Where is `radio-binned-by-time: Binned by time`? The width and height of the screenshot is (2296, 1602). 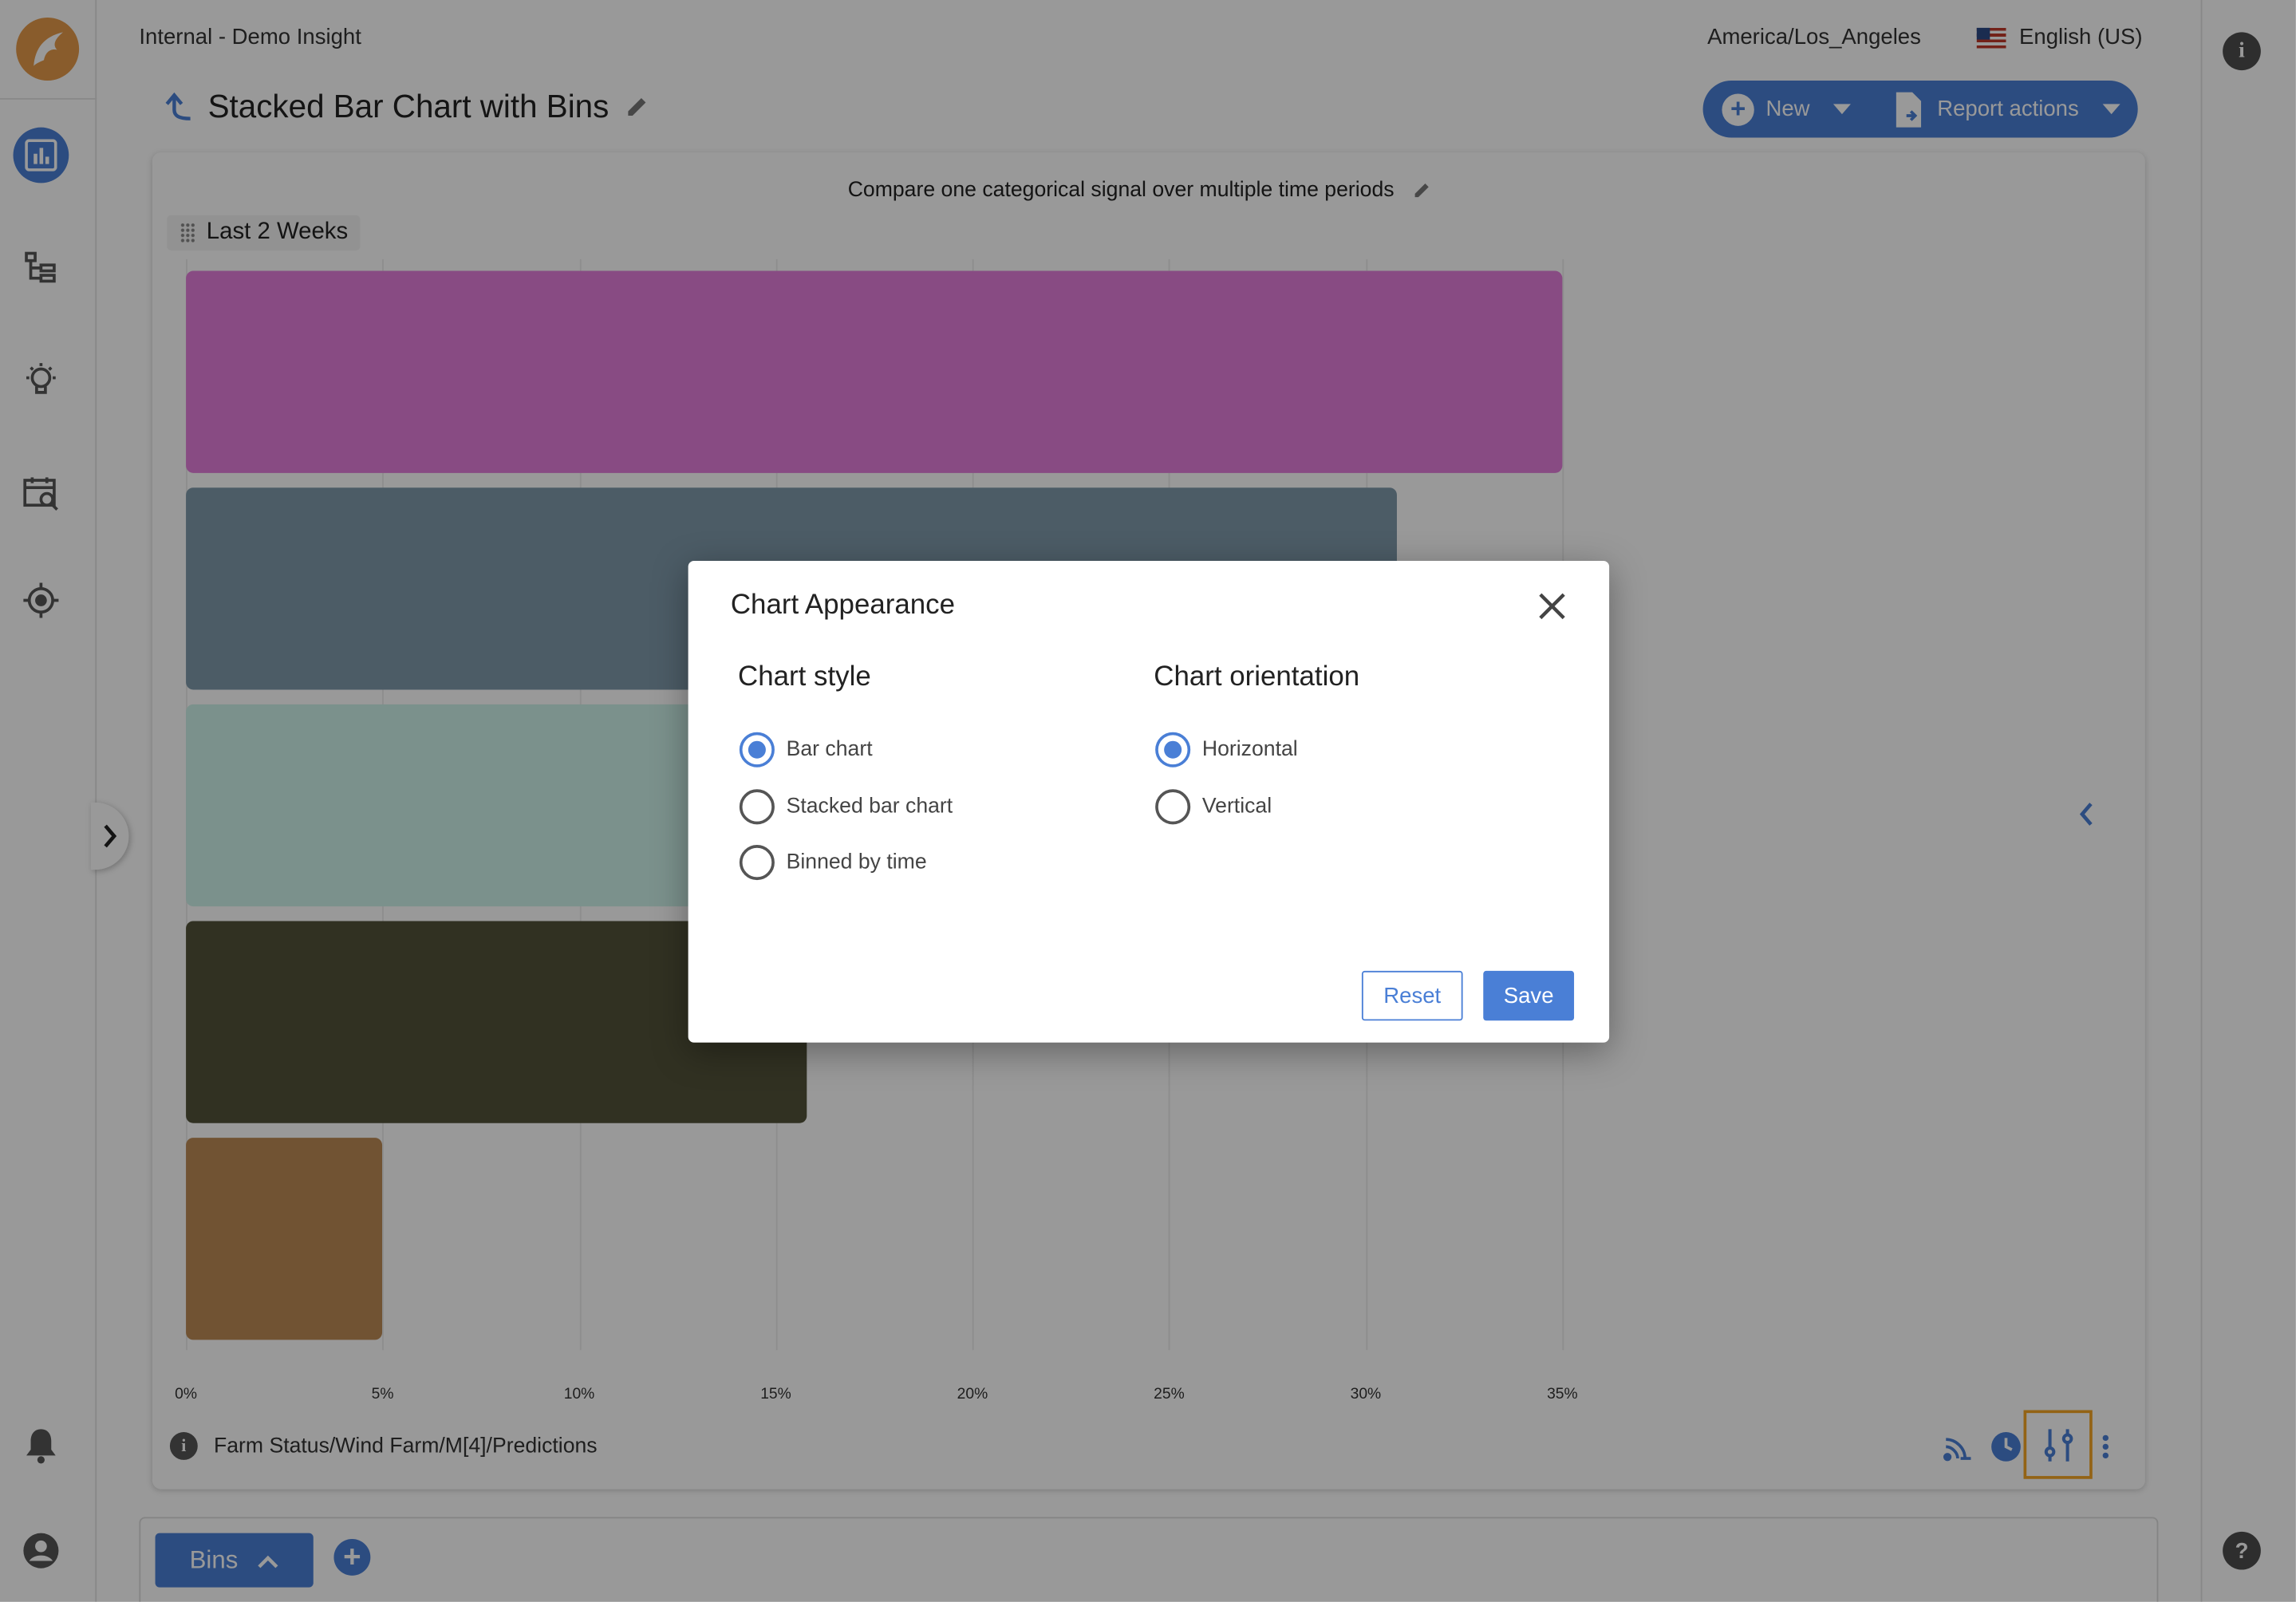 radio-binned-by-time: Binned by time is located at coordinates (833, 863).